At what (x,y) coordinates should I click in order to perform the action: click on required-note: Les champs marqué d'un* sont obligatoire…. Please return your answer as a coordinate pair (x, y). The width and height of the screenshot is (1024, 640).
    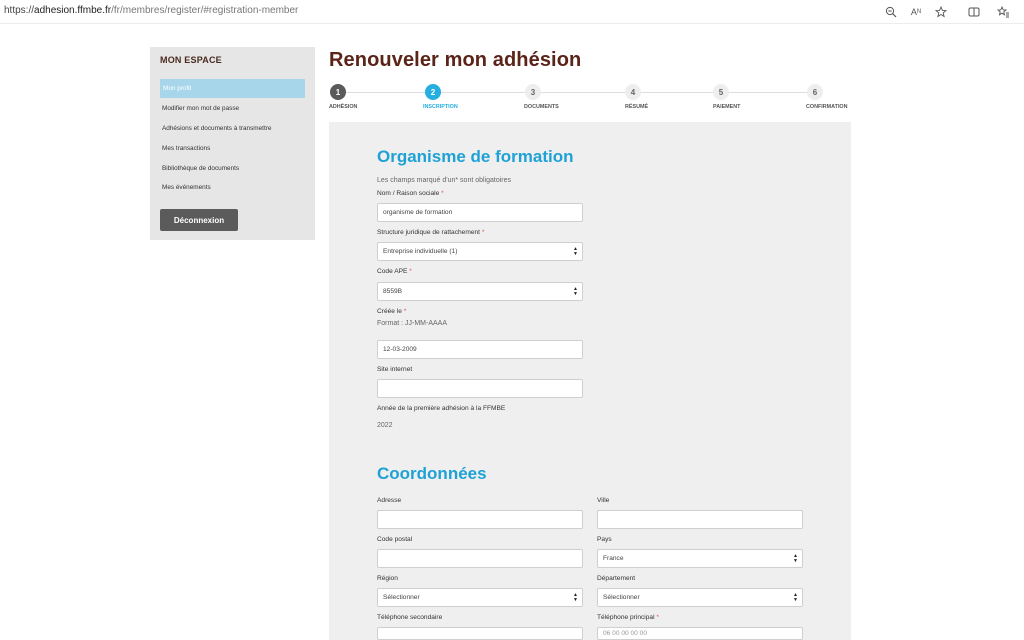
    Looking at the image, I should click on (444, 180).